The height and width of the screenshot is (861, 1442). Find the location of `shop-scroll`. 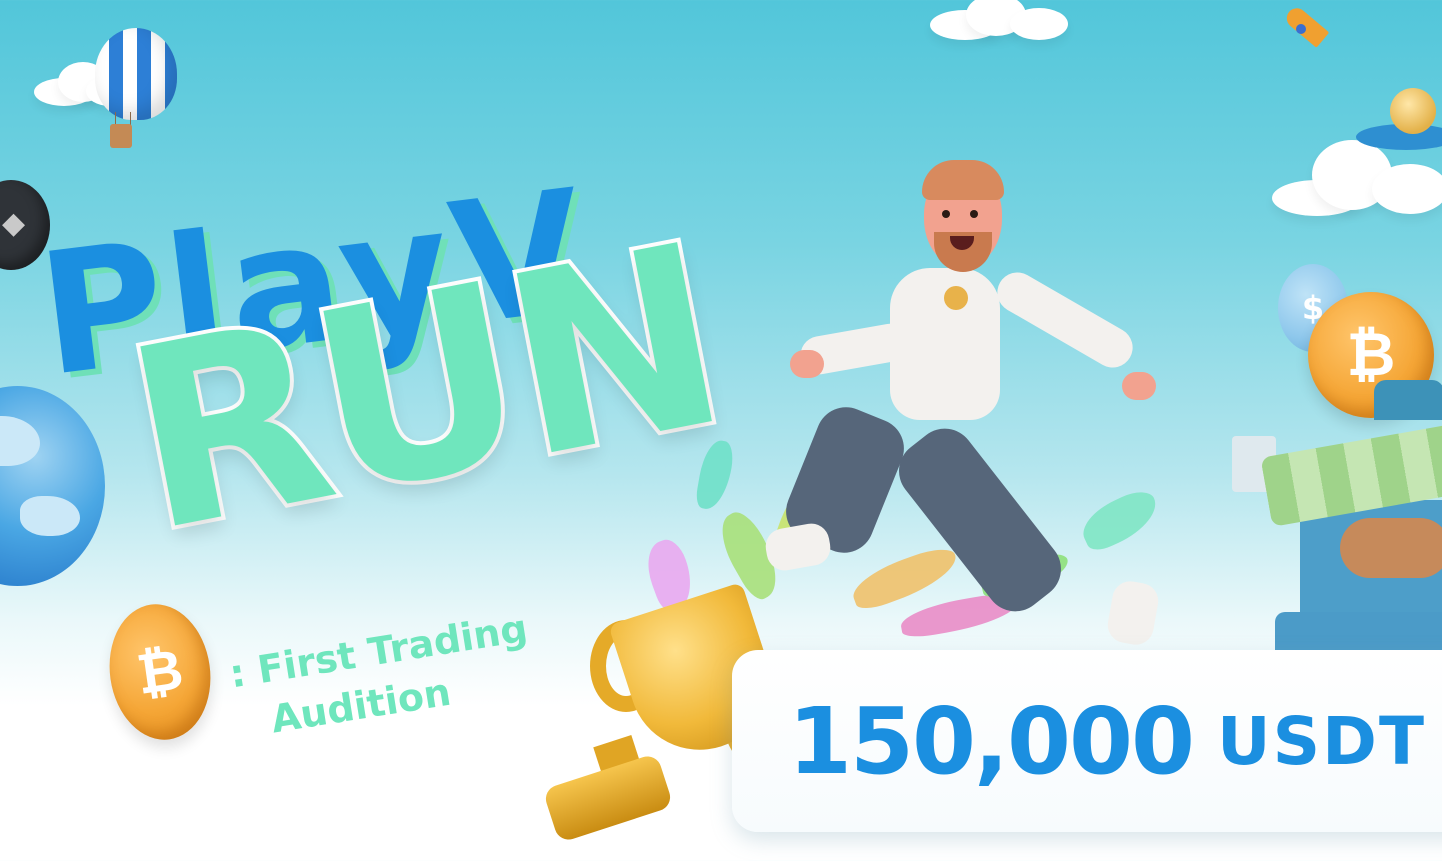

shop-scroll is located at coordinates (1391, 548).